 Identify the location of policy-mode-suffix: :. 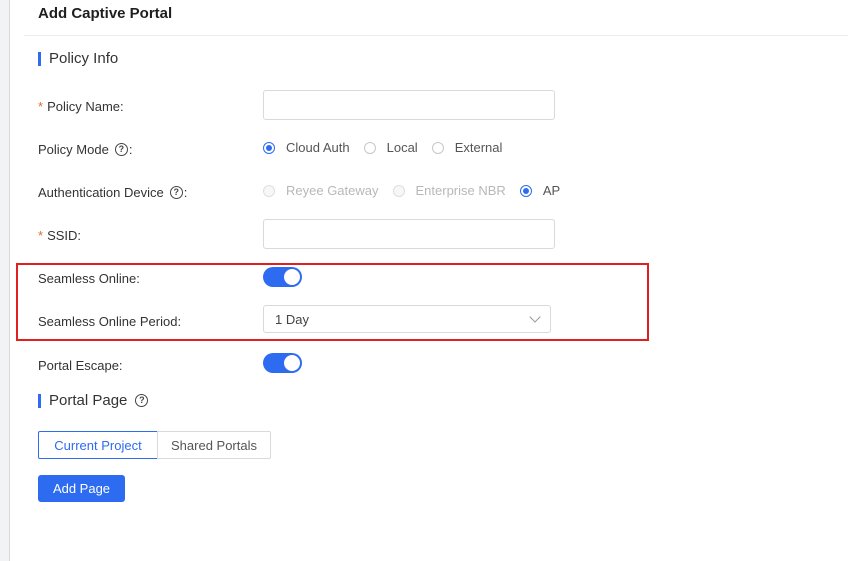
(130, 149).